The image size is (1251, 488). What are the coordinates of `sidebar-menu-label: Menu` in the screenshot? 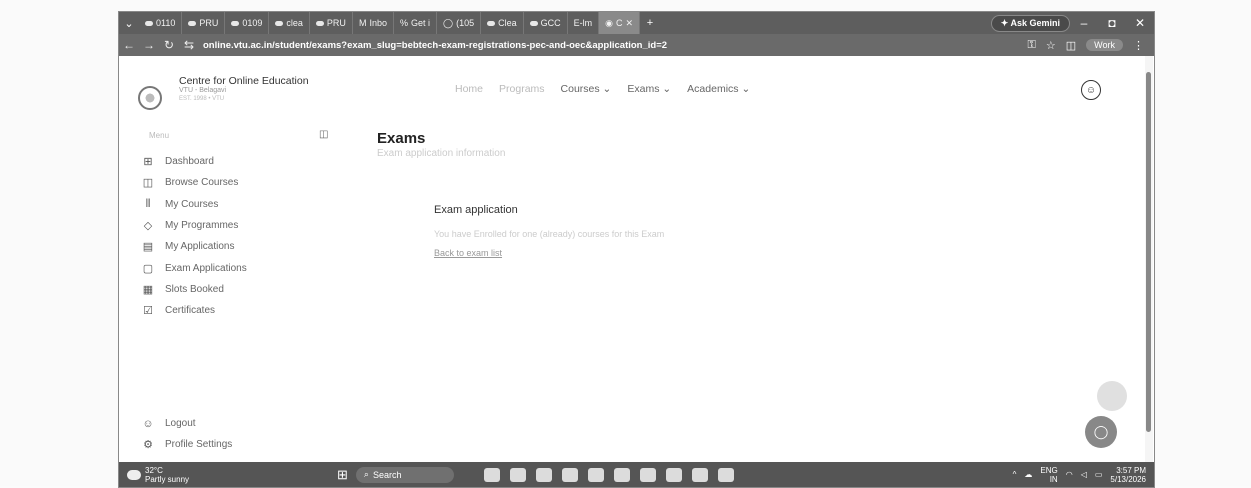 It's located at (159, 135).